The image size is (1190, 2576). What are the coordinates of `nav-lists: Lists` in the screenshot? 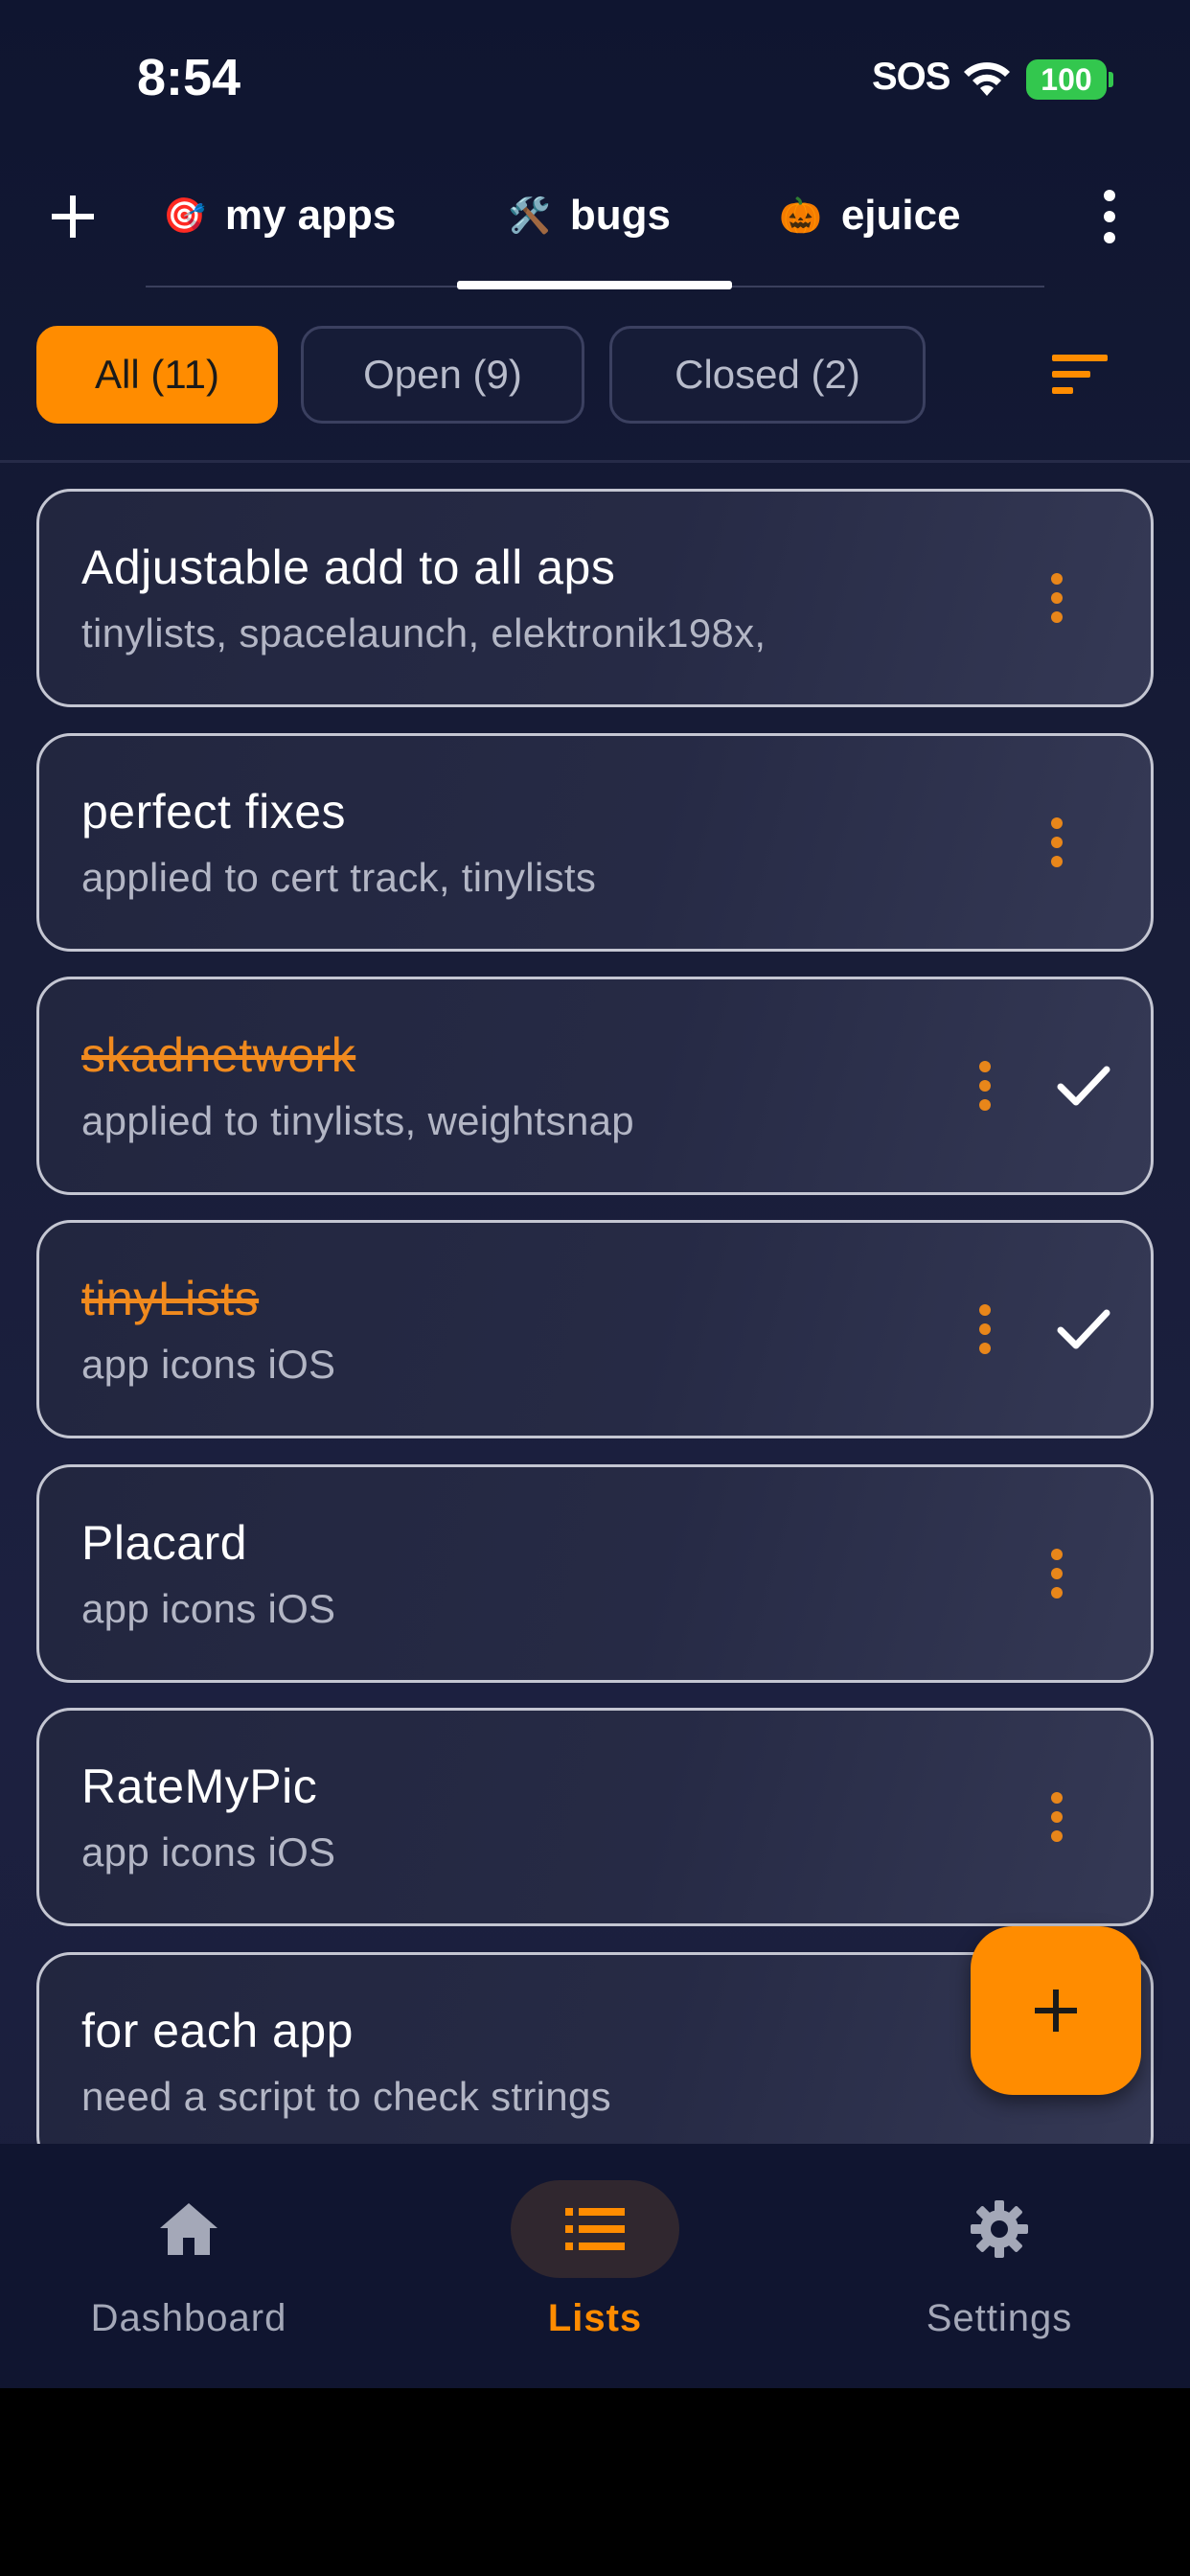 It's located at (583, 2266).